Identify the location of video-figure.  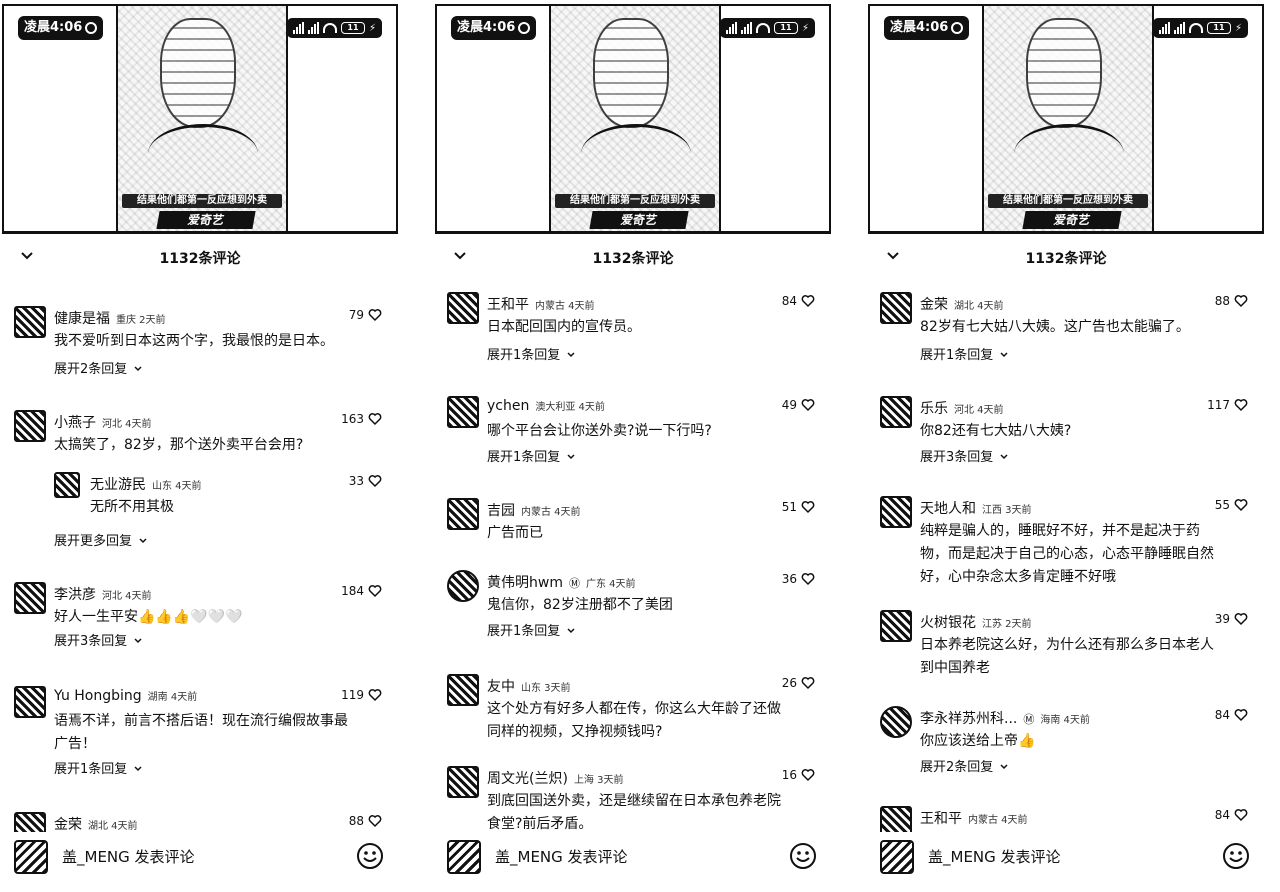
(203, 154).